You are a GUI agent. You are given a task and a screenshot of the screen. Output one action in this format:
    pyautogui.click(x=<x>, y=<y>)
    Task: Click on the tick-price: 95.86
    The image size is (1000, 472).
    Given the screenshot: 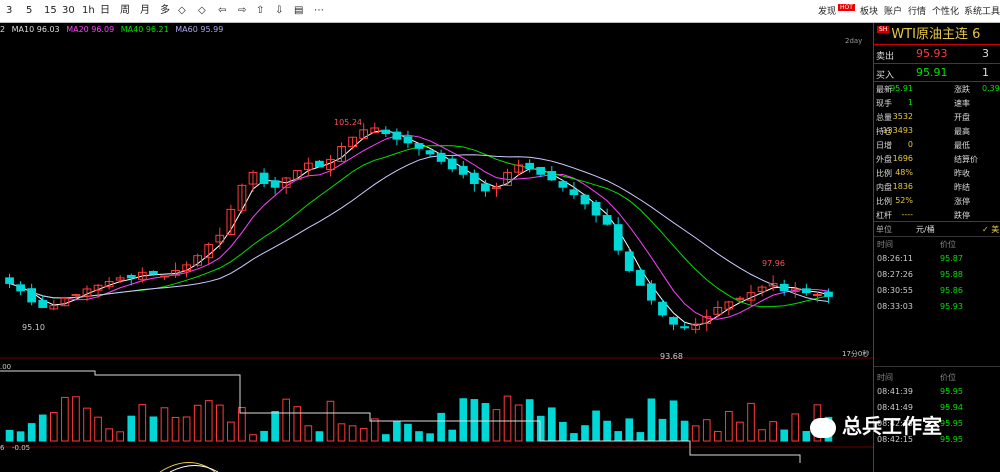 What is the action you would take?
    pyautogui.click(x=951, y=290)
    